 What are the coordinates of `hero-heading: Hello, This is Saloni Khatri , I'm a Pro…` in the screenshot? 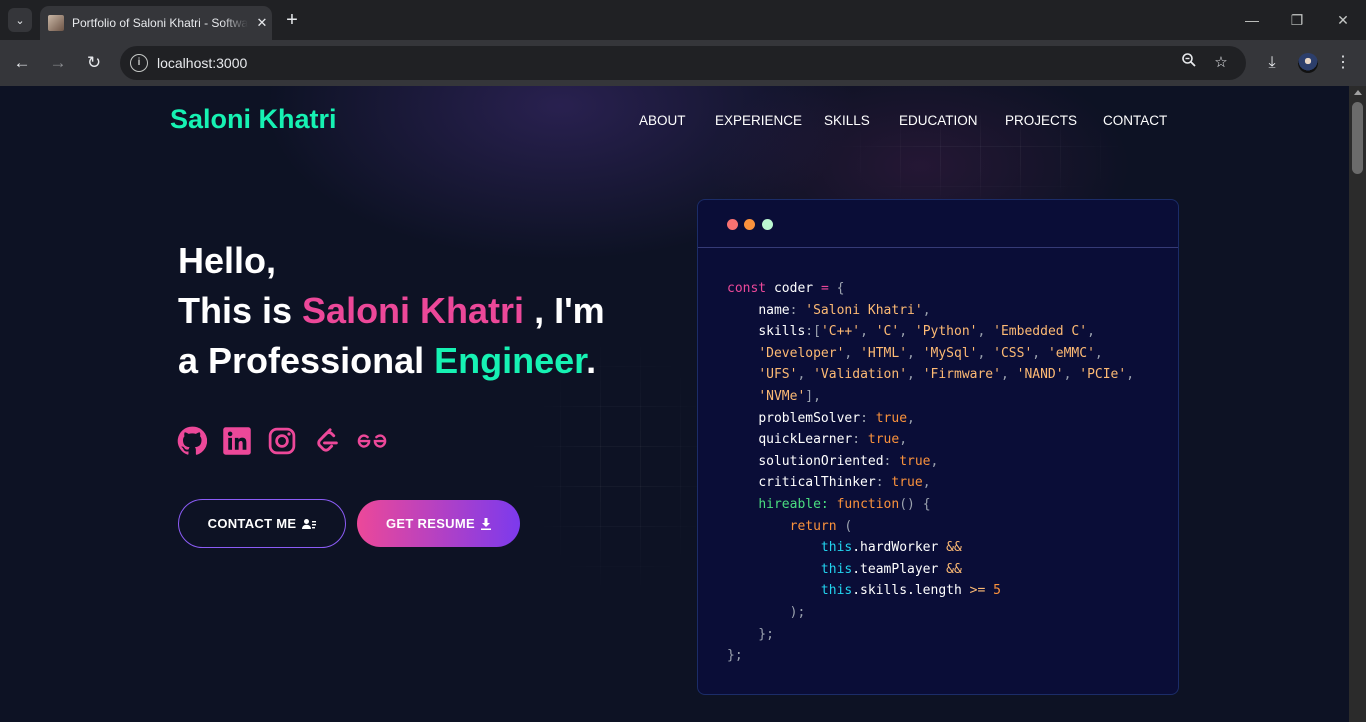 It's located at (391, 311).